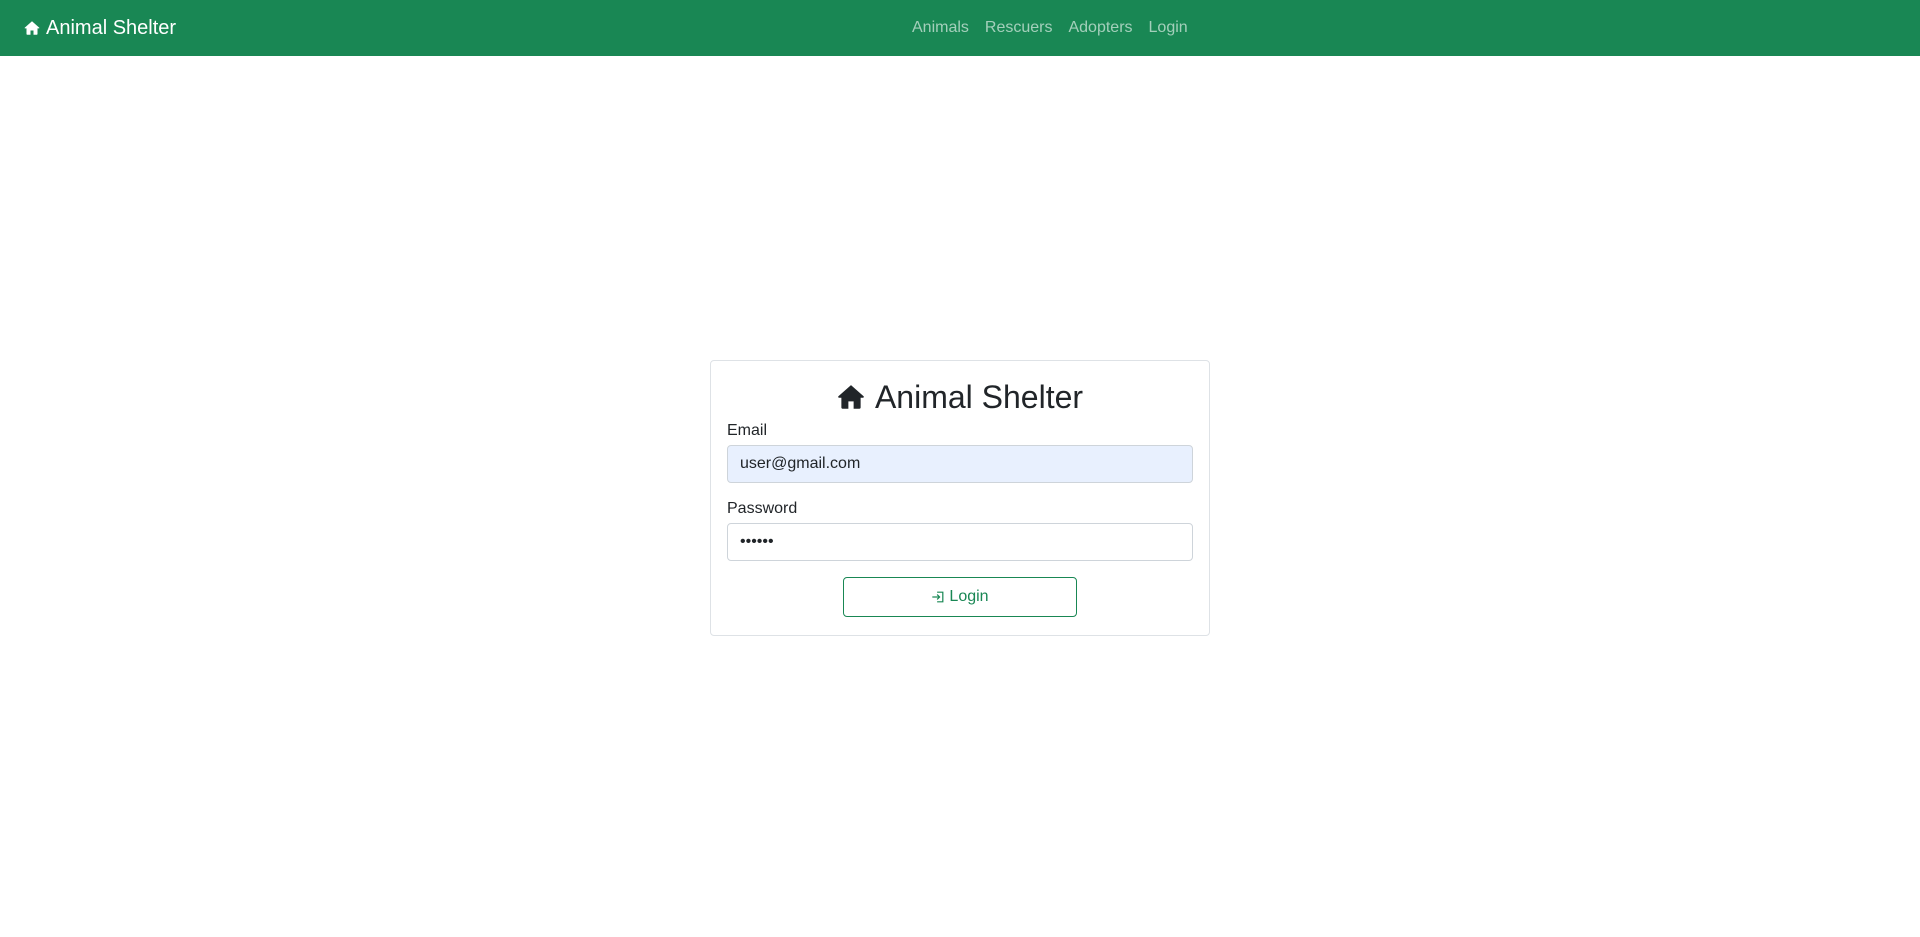 This screenshot has height=937, width=1920. I want to click on email-field, so click(960, 464).